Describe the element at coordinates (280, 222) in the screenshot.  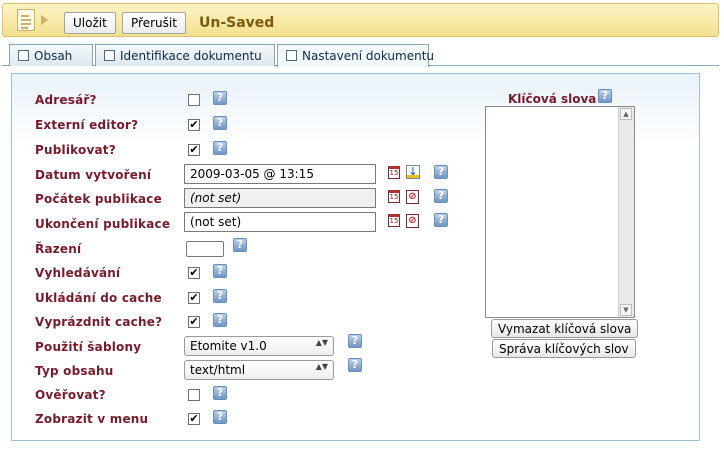
I see `pub-end-field: (not set)` at that location.